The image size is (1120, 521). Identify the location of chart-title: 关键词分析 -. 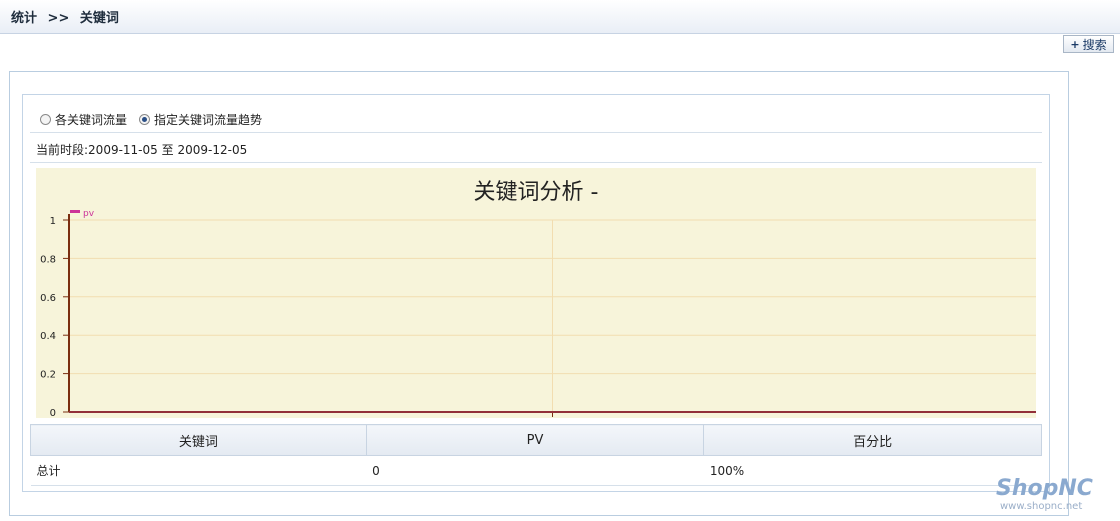
(536, 192).